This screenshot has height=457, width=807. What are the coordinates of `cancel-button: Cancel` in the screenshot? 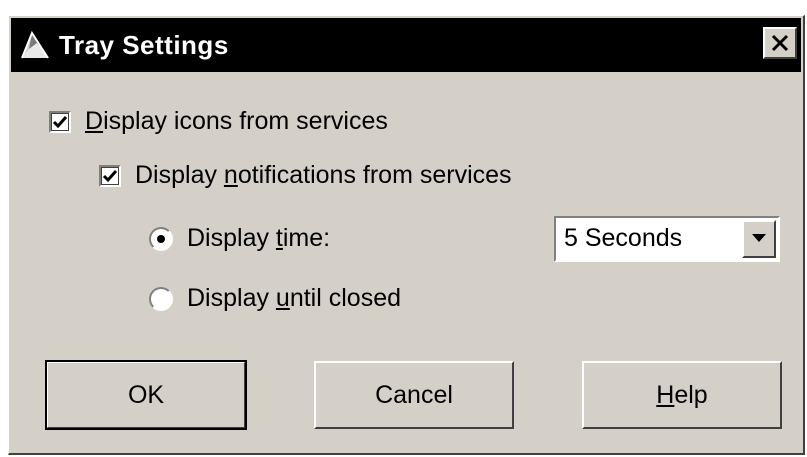 It's located at (414, 395).